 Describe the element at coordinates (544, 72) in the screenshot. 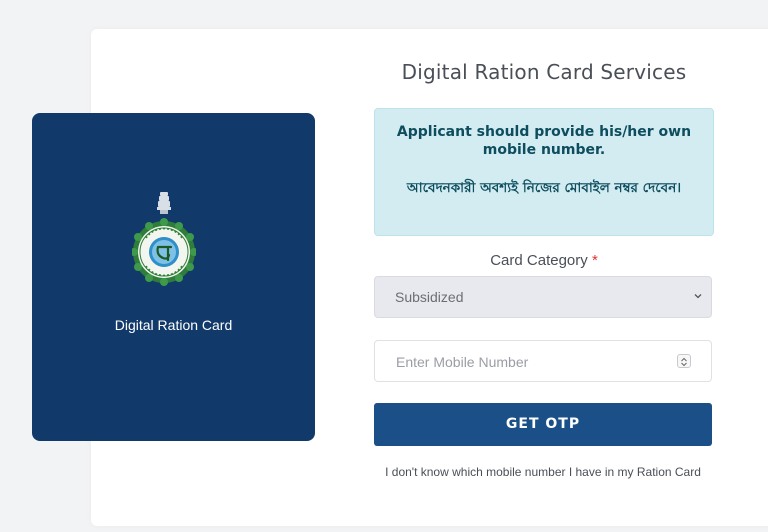

I see `page-title: Digital Ration Card Services` at that location.